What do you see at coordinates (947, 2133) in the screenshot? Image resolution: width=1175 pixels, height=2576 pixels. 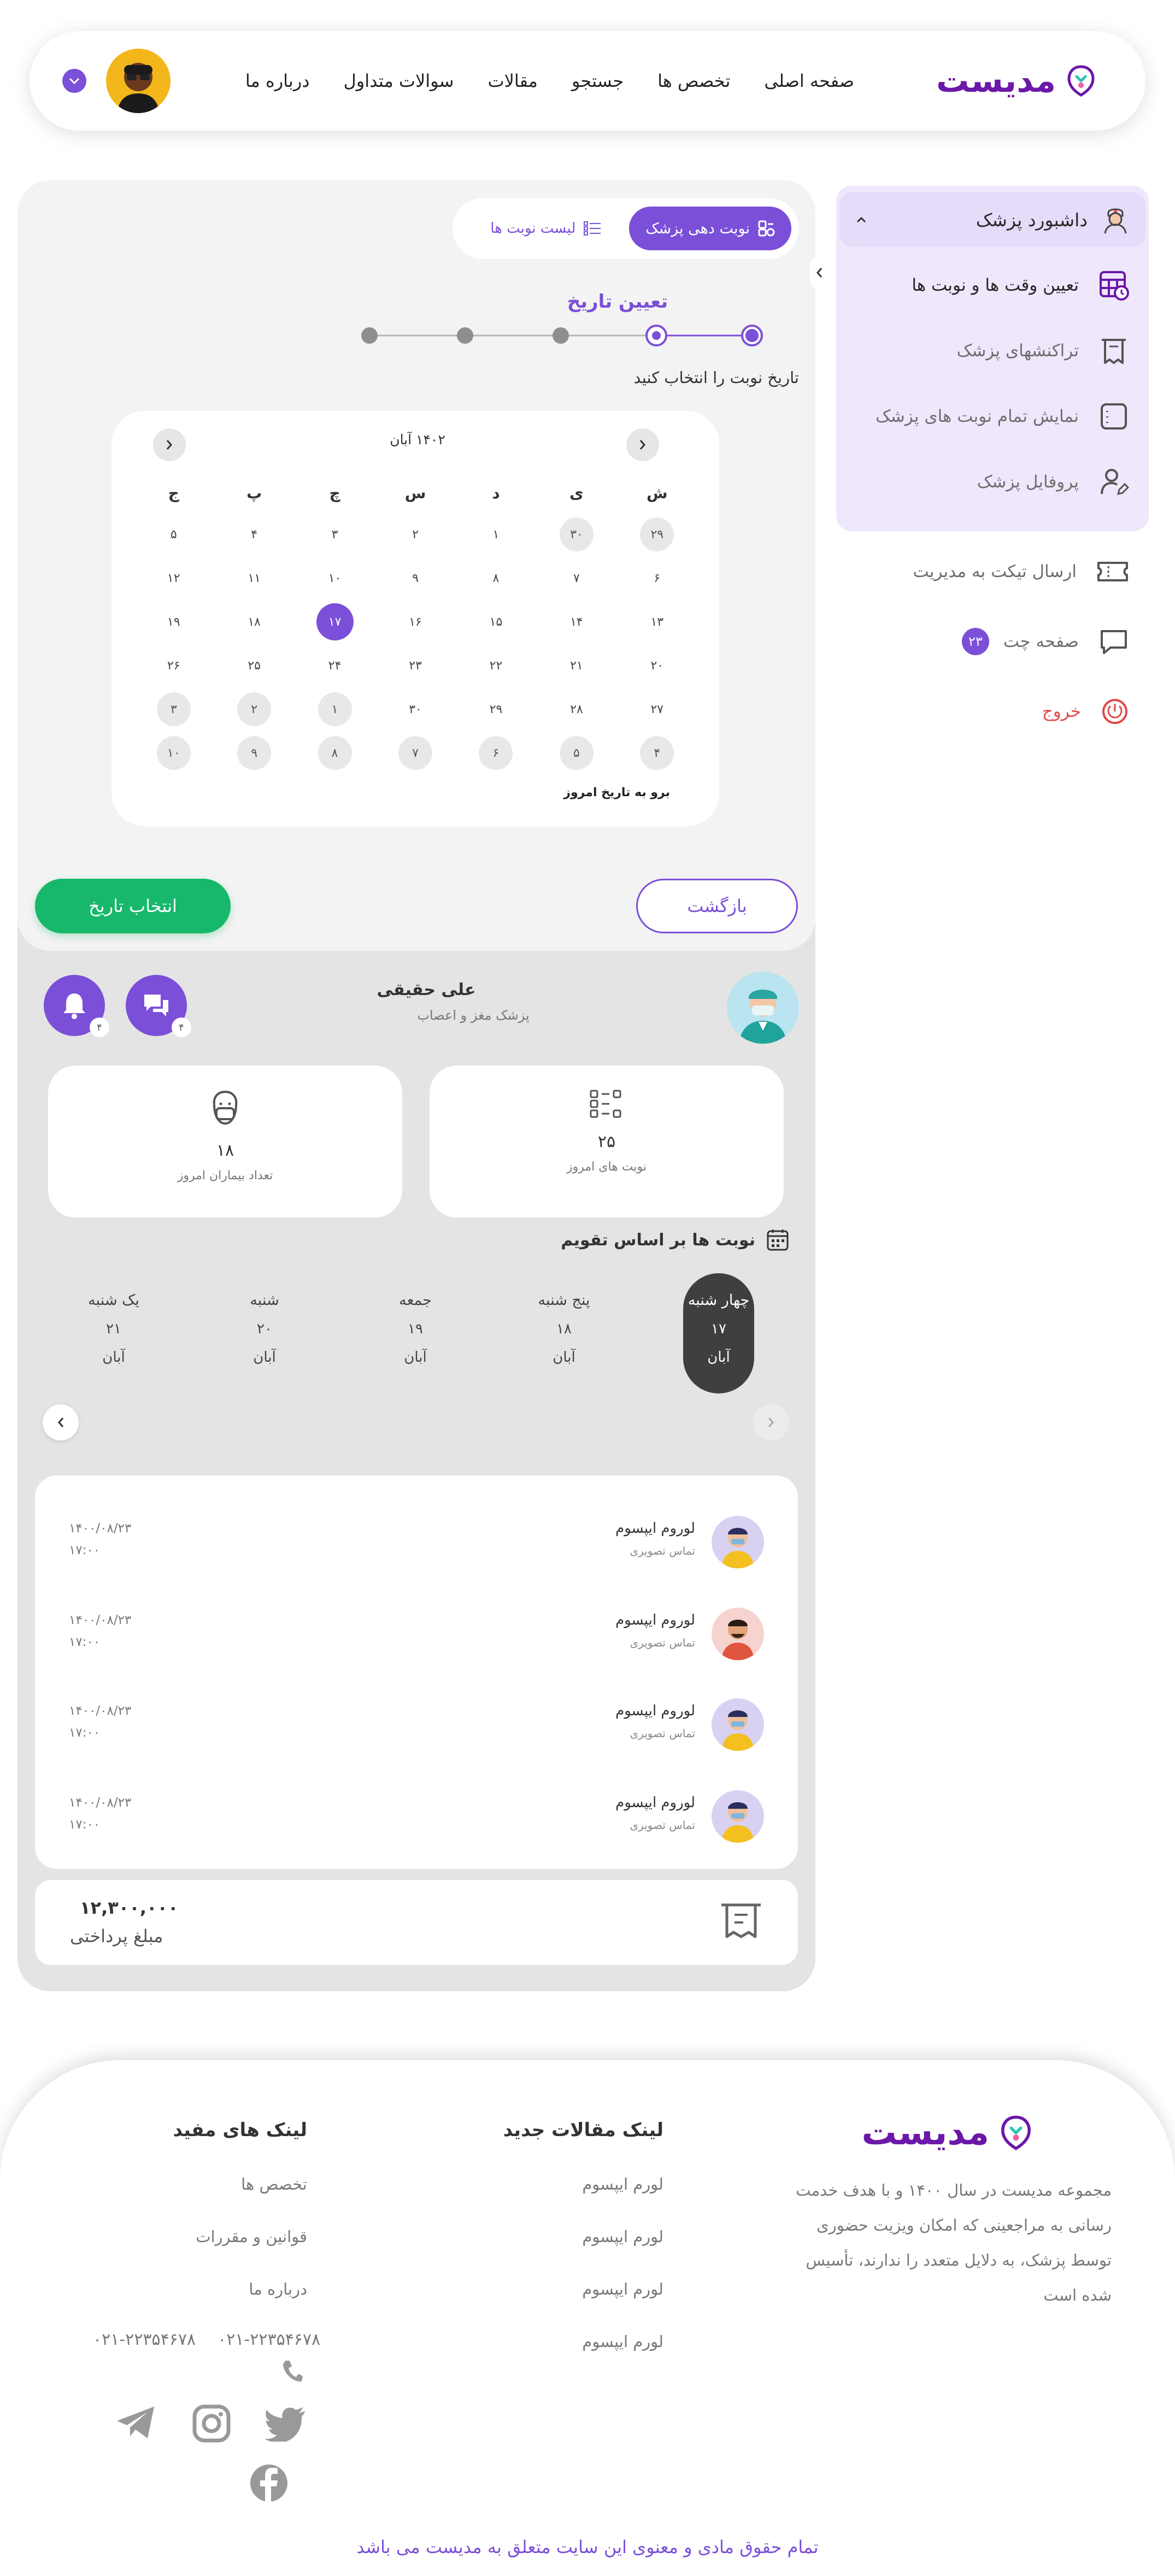 I see `footer-logo: مدیست` at bounding box center [947, 2133].